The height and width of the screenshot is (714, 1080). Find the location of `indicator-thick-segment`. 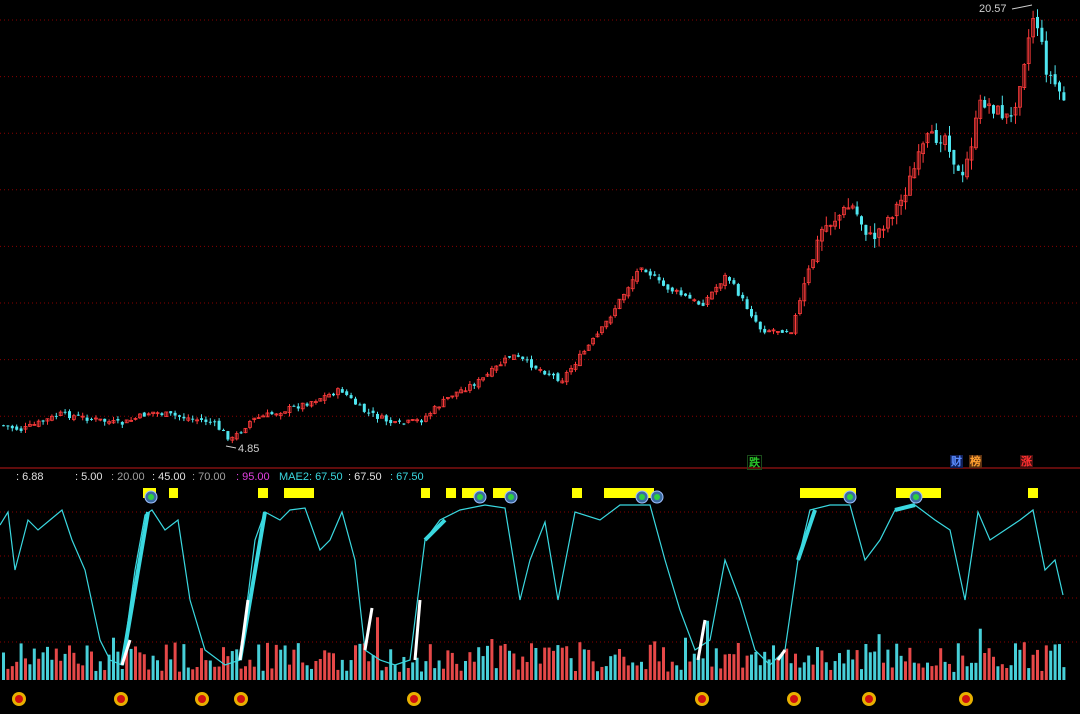

indicator-thick-segment is located at coordinates (435, 530).